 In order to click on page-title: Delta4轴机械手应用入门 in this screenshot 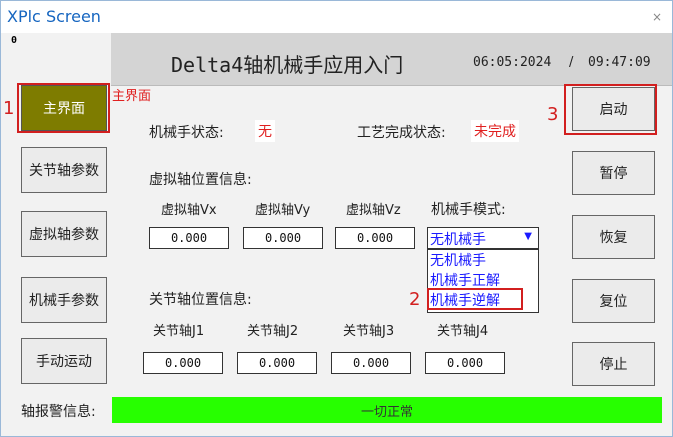, I will do `click(287, 65)`.